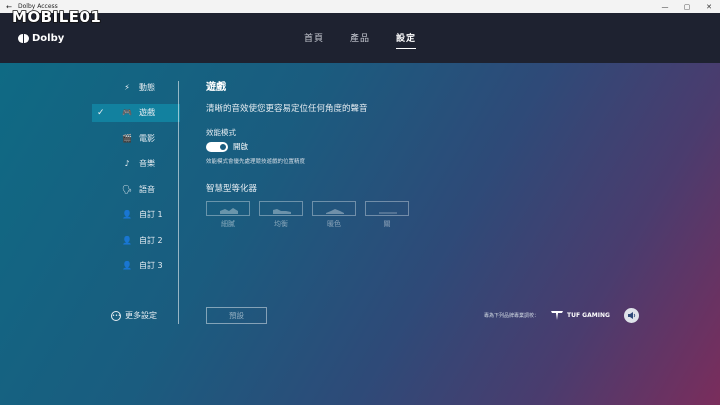 This screenshot has height=405, width=720. Describe the element at coordinates (240, 146) in the screenshot. I see `toggle-state-label: 開啟` at that location.